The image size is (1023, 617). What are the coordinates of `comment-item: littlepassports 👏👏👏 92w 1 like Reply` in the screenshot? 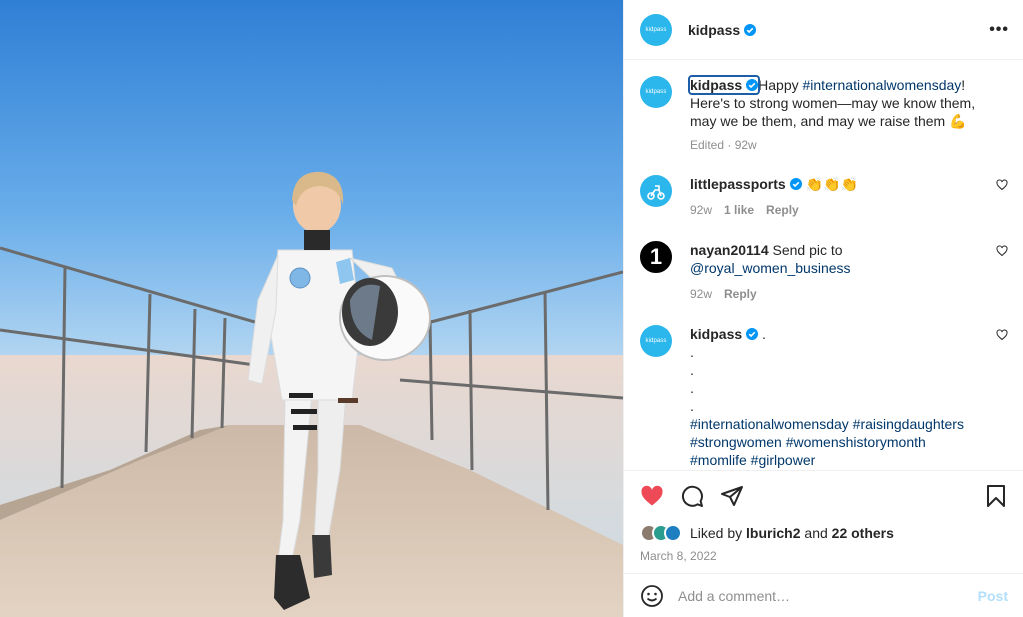 It's located at (824, 197).